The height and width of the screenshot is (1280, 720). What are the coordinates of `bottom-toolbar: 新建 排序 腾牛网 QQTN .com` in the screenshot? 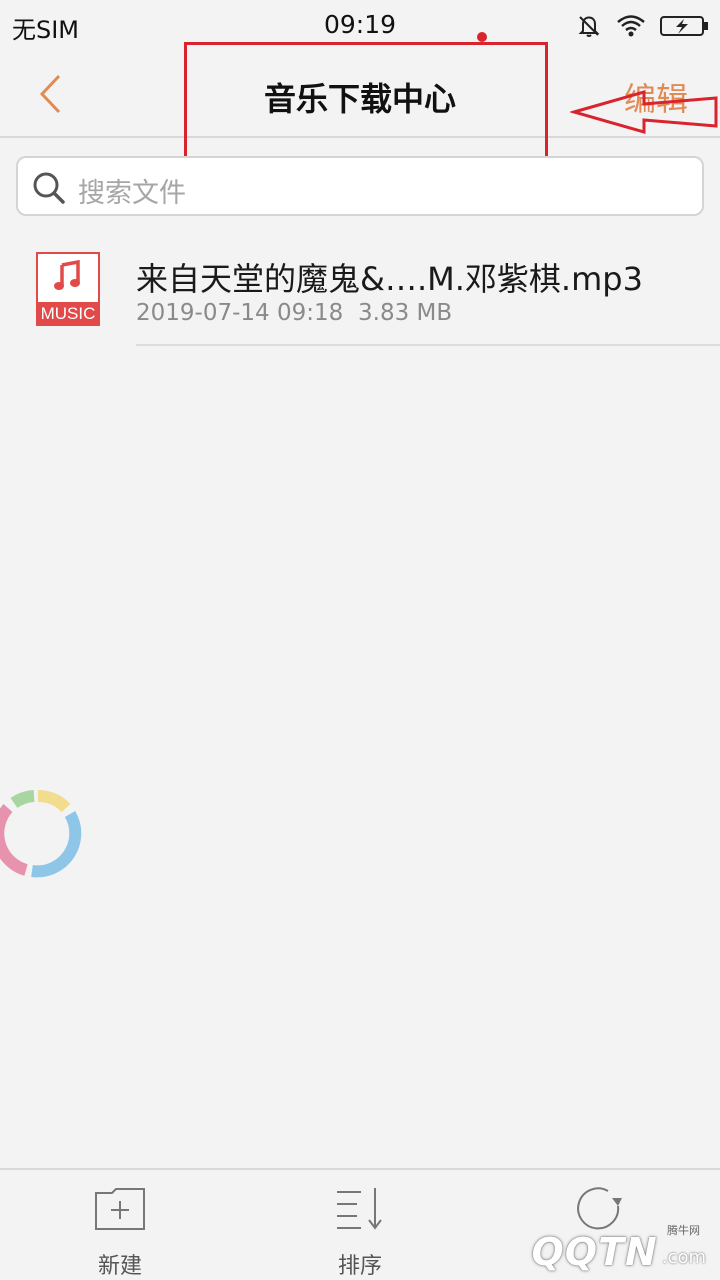 It's located at (360, 1224).